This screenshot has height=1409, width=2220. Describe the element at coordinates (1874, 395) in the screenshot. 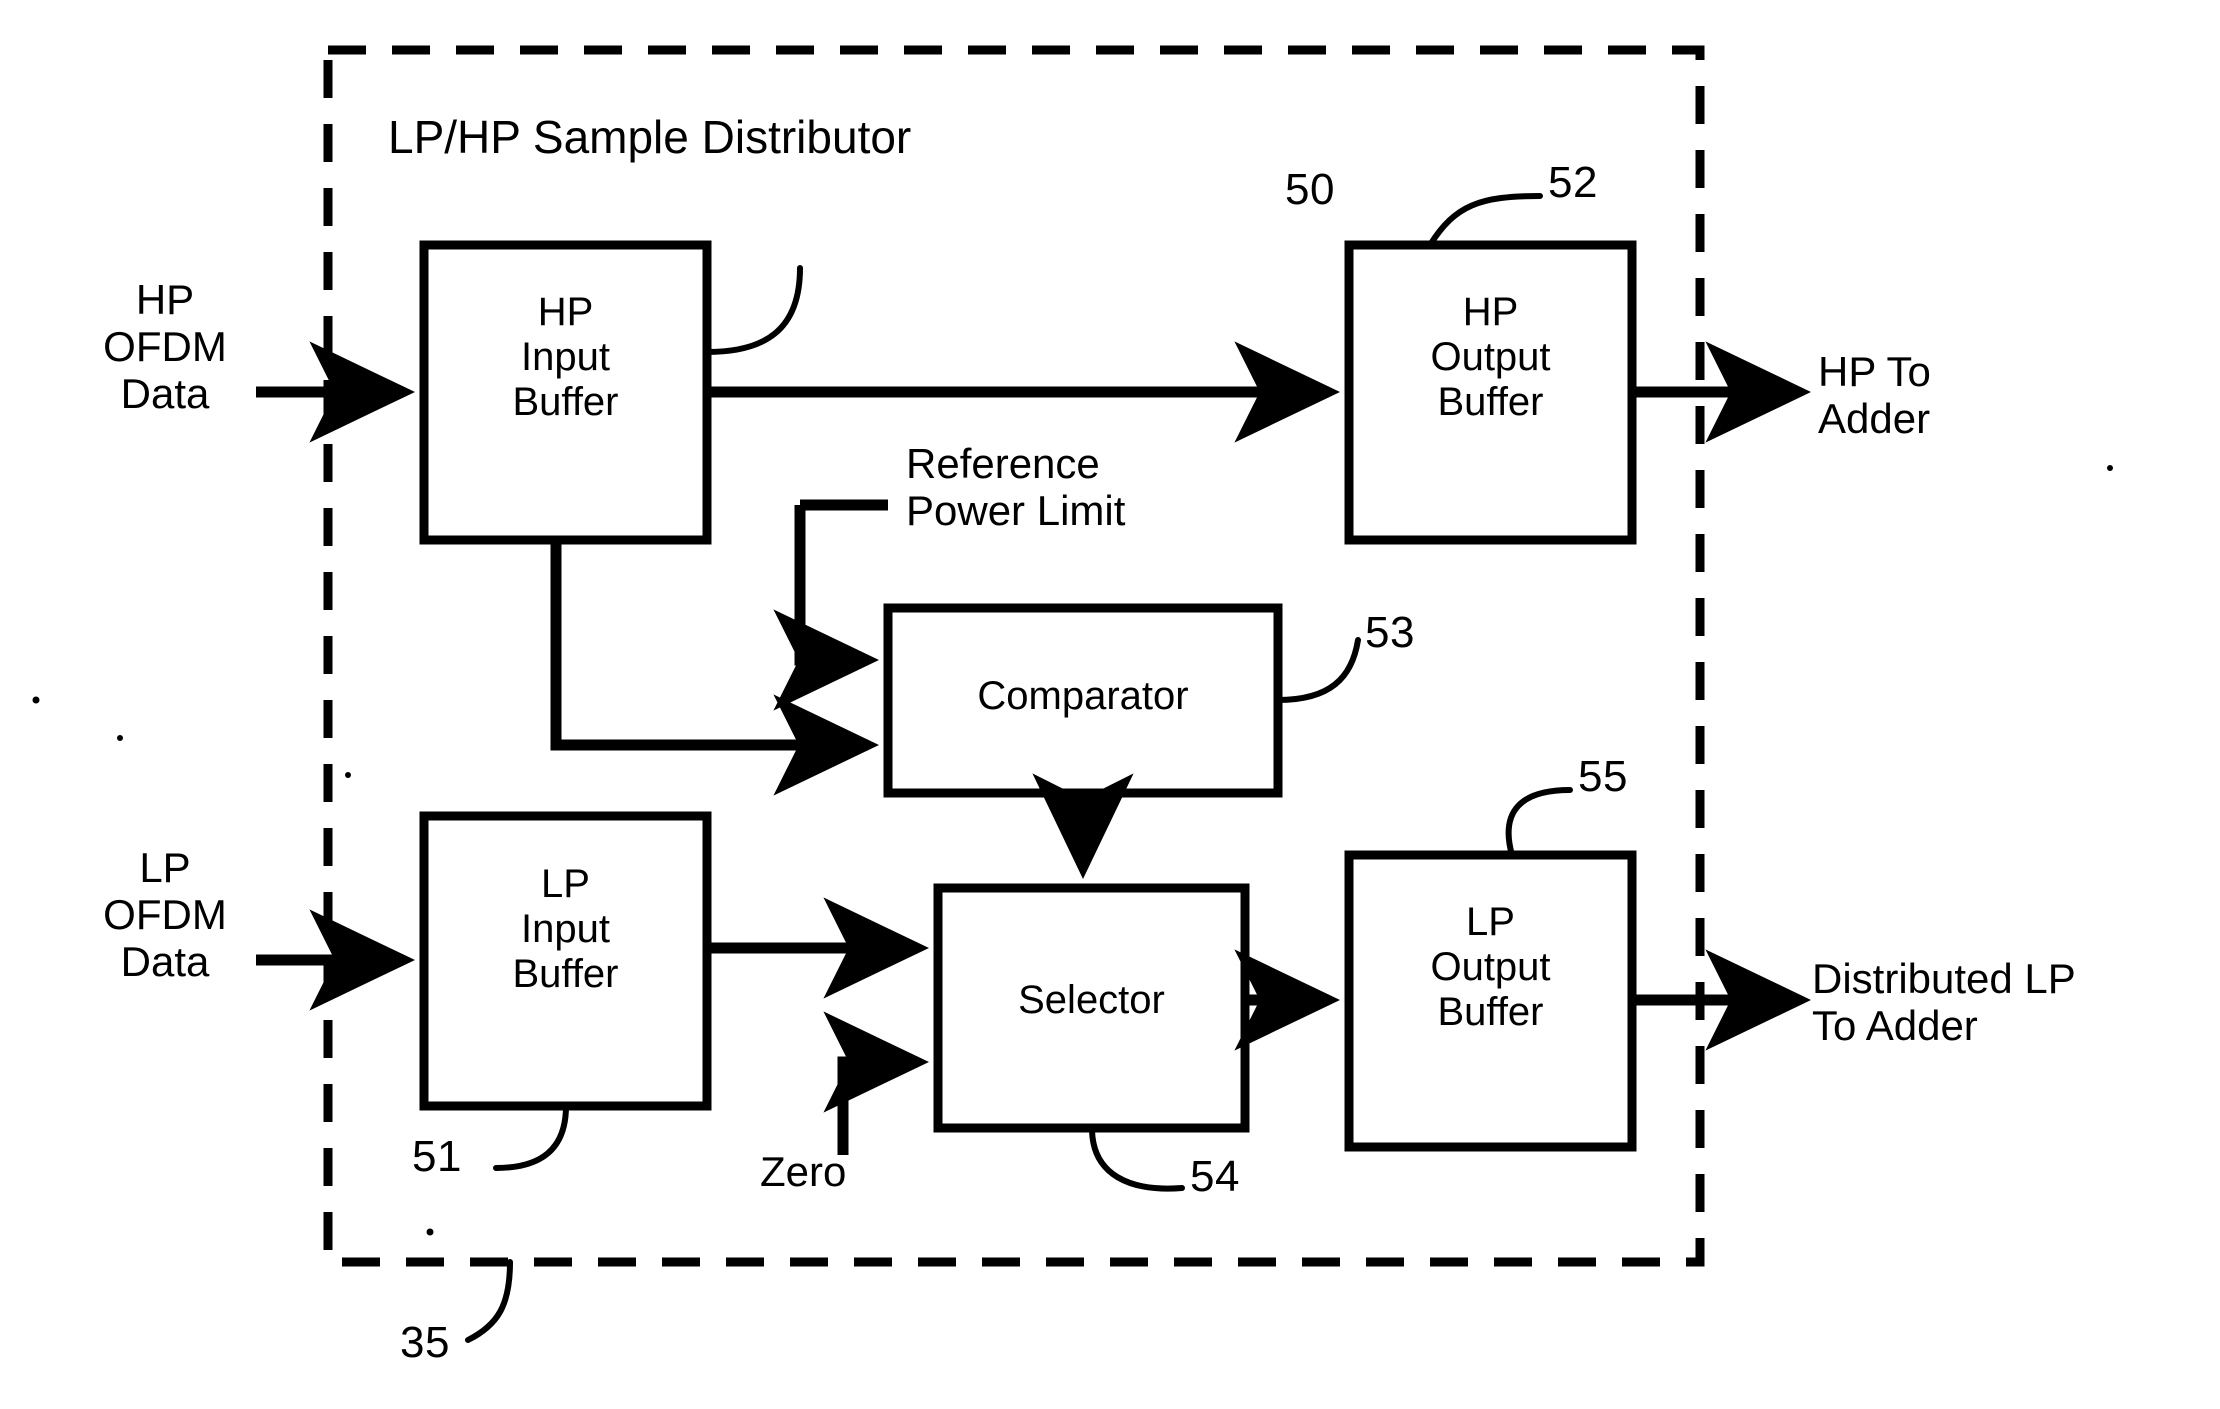

I see `hp-output-sink-label: HP To Adder` at that location.